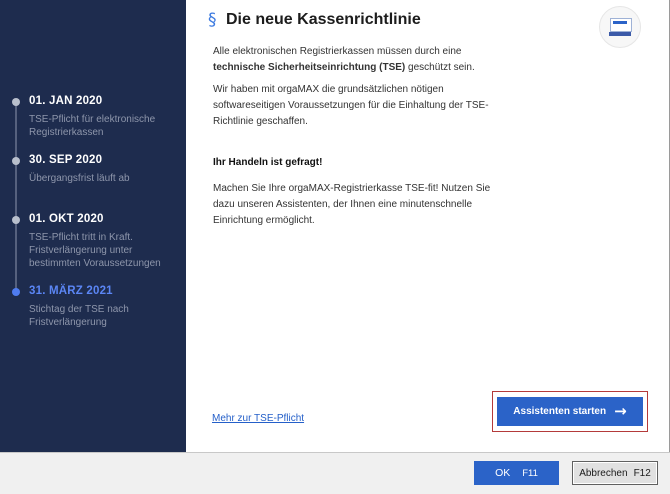  What do you see at coordinates (503, 473) in the screenshot?
I see `ok-label: OK` at bounding box center [503, 473].